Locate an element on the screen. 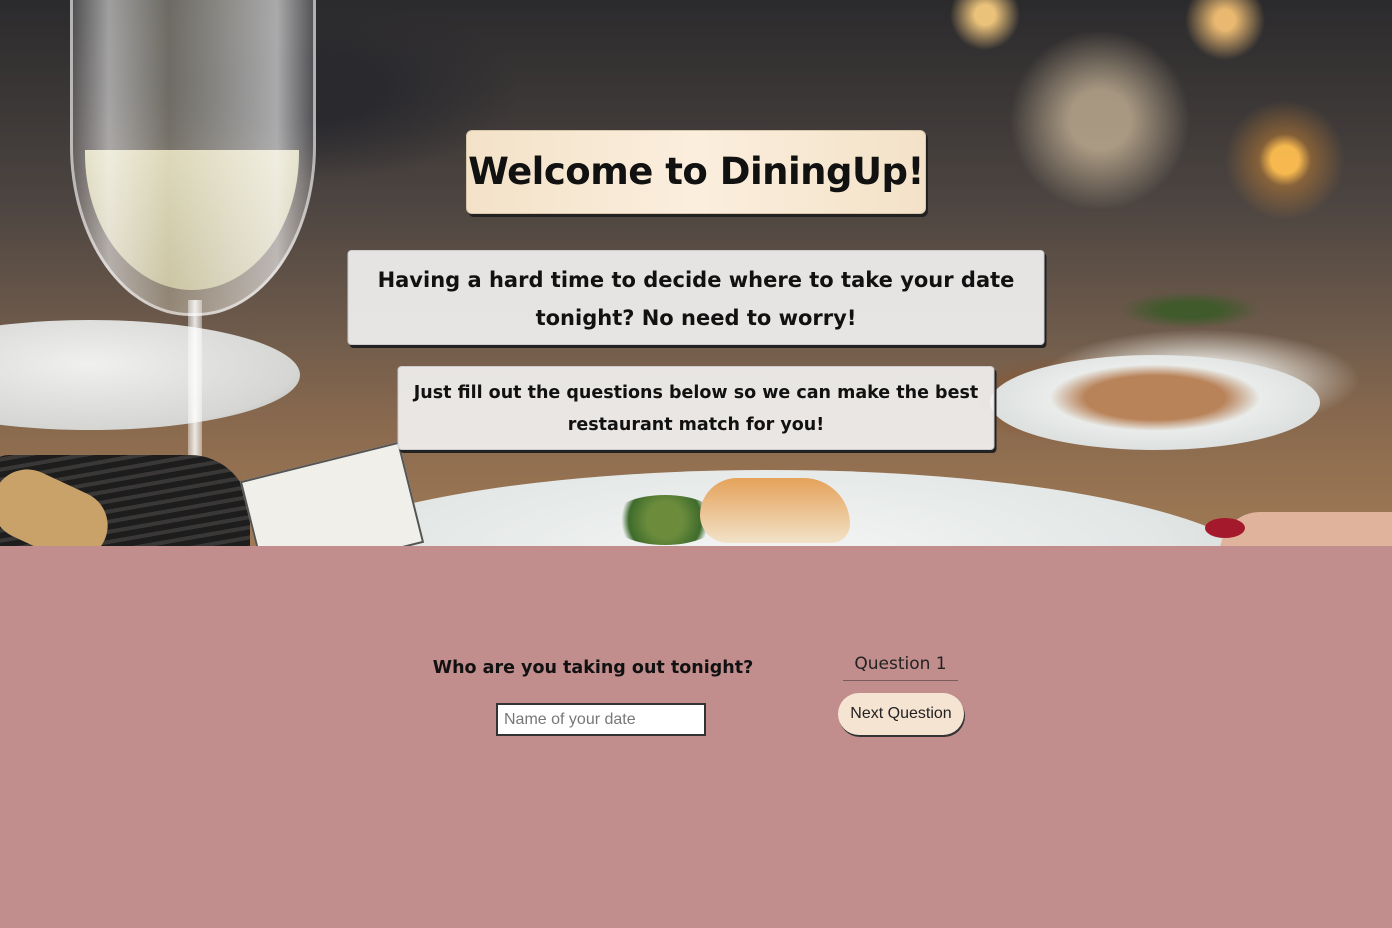 Image resolution: width=1392 pixels, height=928 pixels. next-question-button: Next Question is located at coordinates (901, 714).